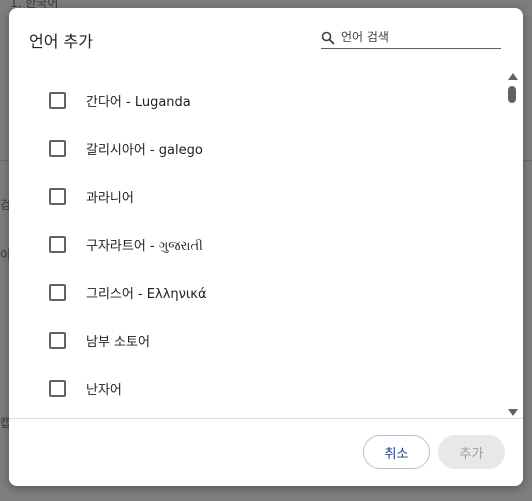 Image resolution: width=532 pixels, height=501 pixels. I want to click on dialog-title: 언어 추가, so click(61, 41).